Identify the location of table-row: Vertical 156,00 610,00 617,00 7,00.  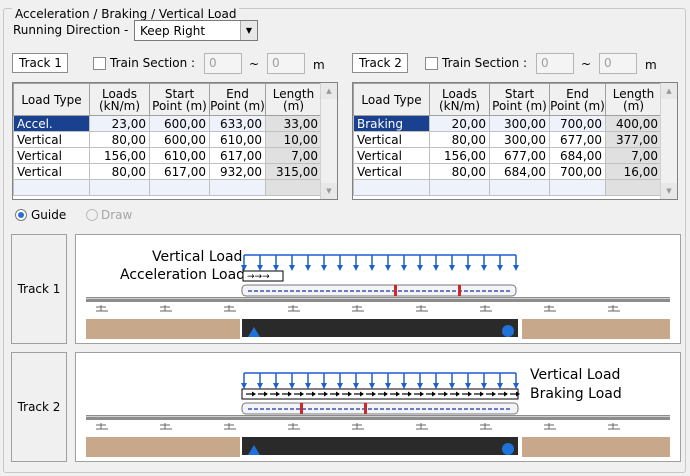
(167, 155).